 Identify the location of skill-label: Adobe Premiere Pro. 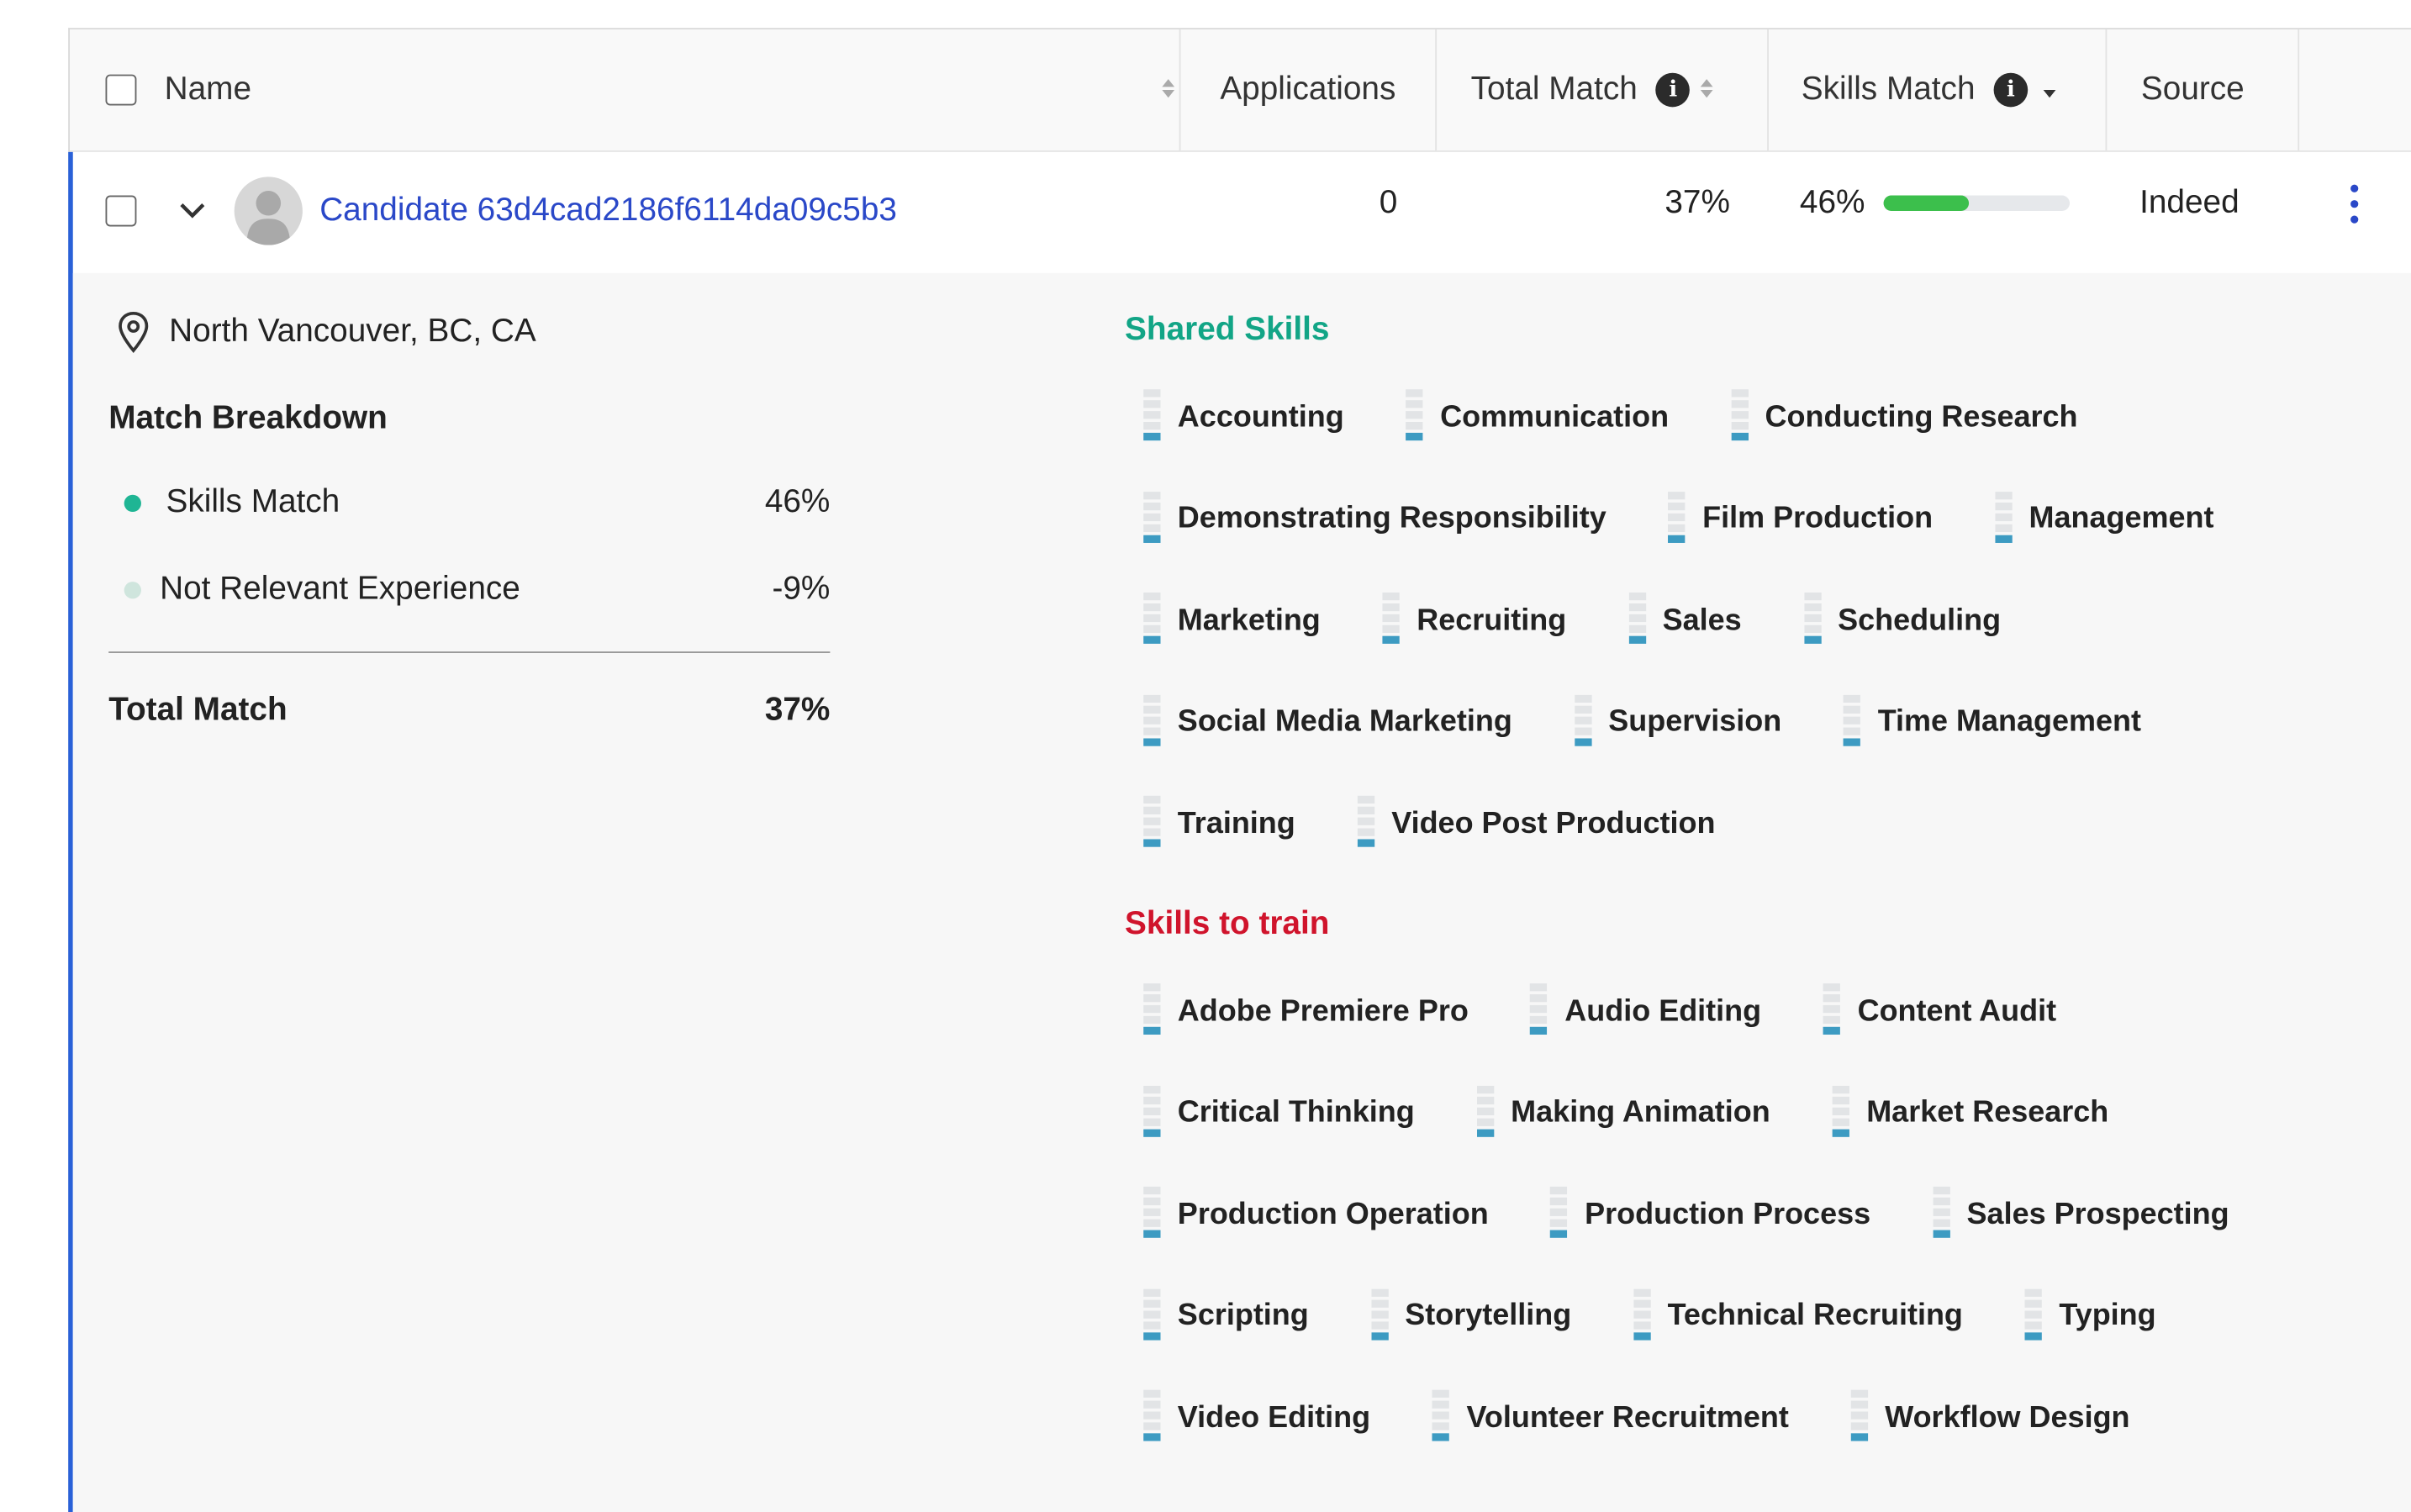
(1323, 1011).